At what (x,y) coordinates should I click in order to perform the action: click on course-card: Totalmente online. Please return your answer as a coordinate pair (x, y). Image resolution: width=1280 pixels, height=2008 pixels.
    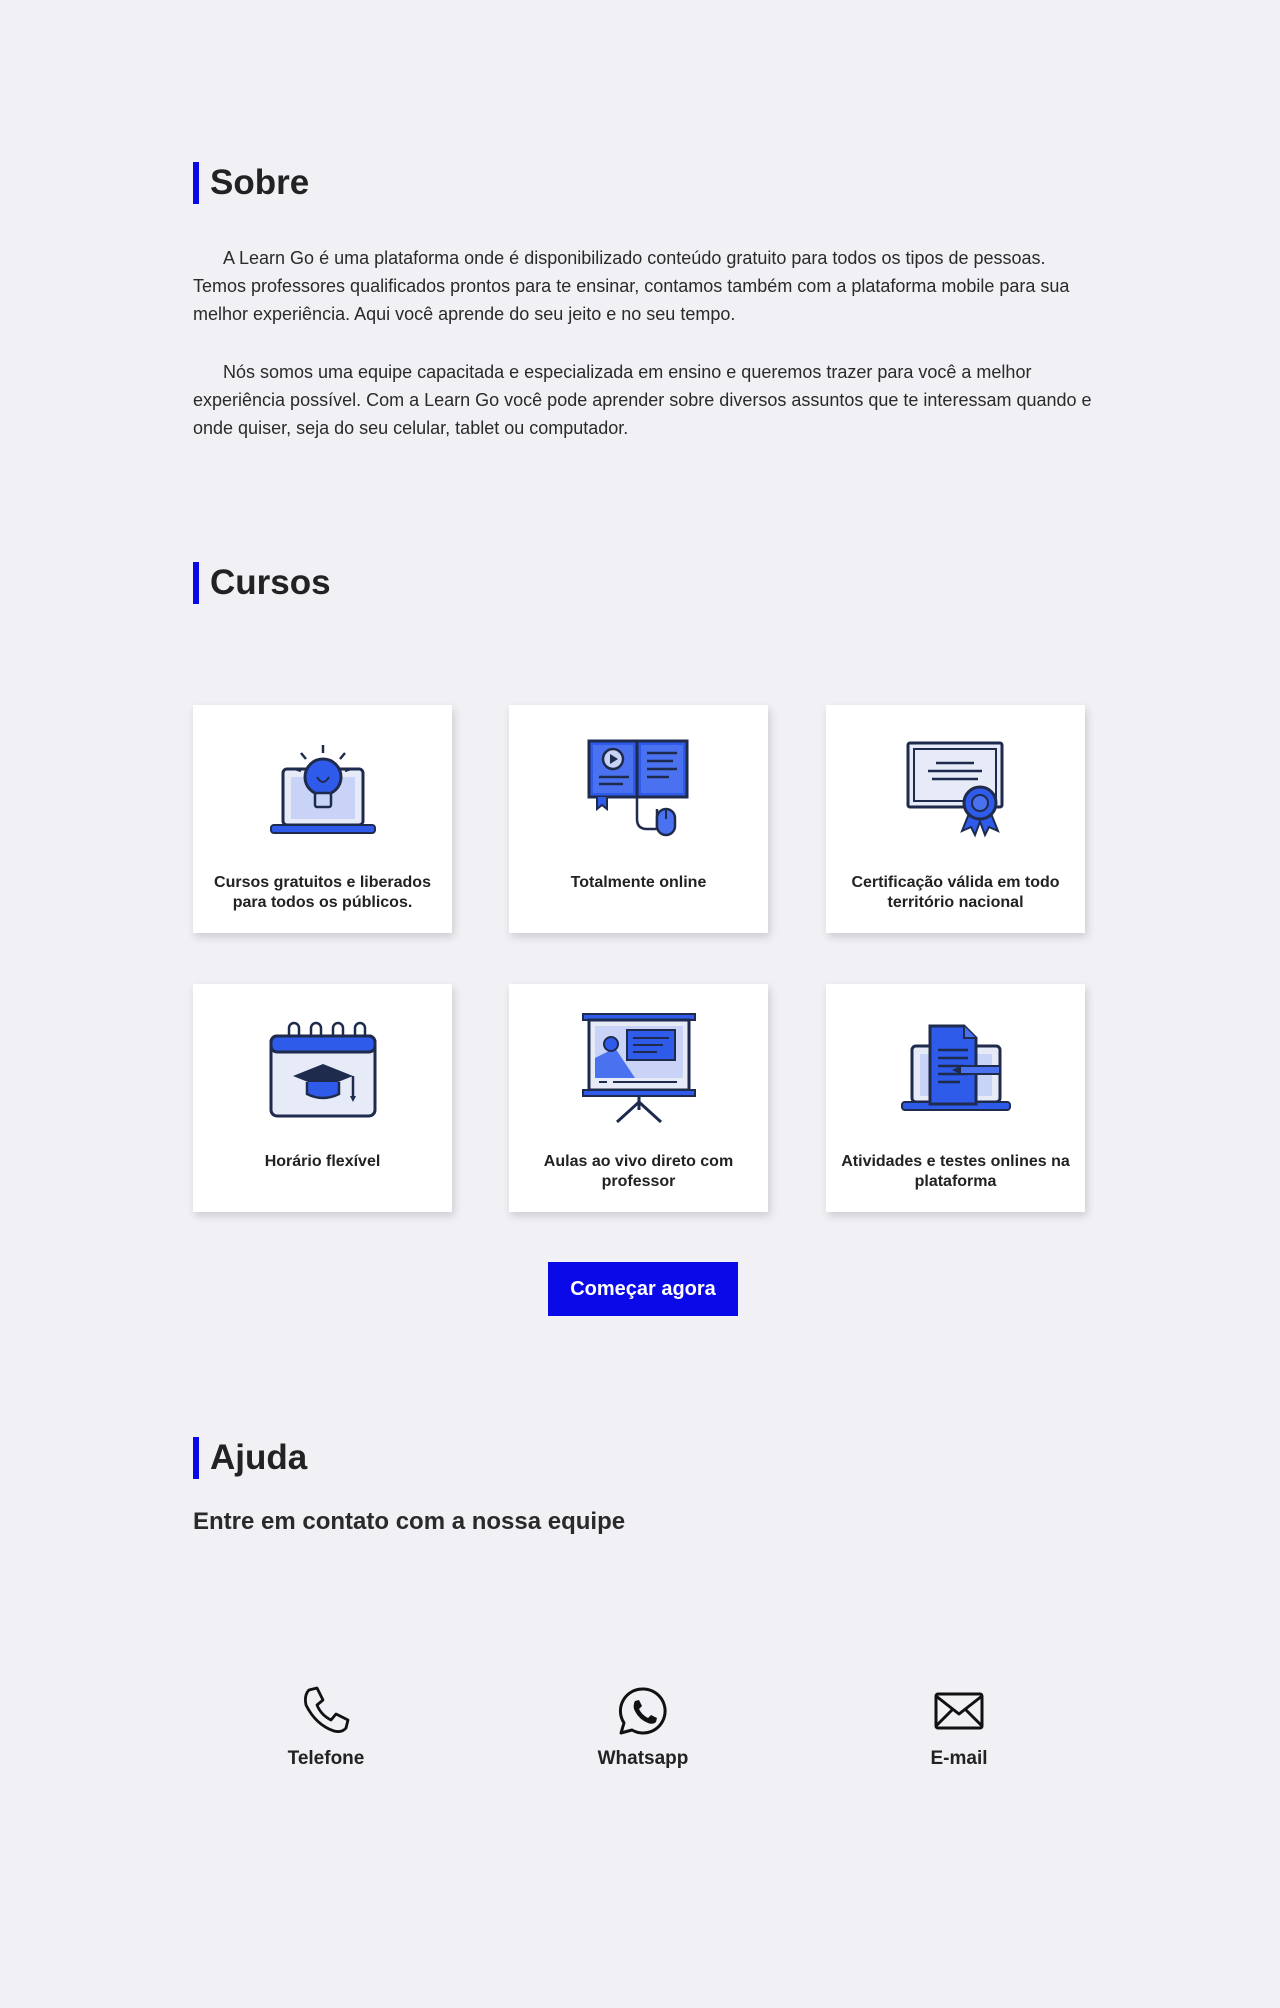
    Looking at the image, I should click on (638, 819).